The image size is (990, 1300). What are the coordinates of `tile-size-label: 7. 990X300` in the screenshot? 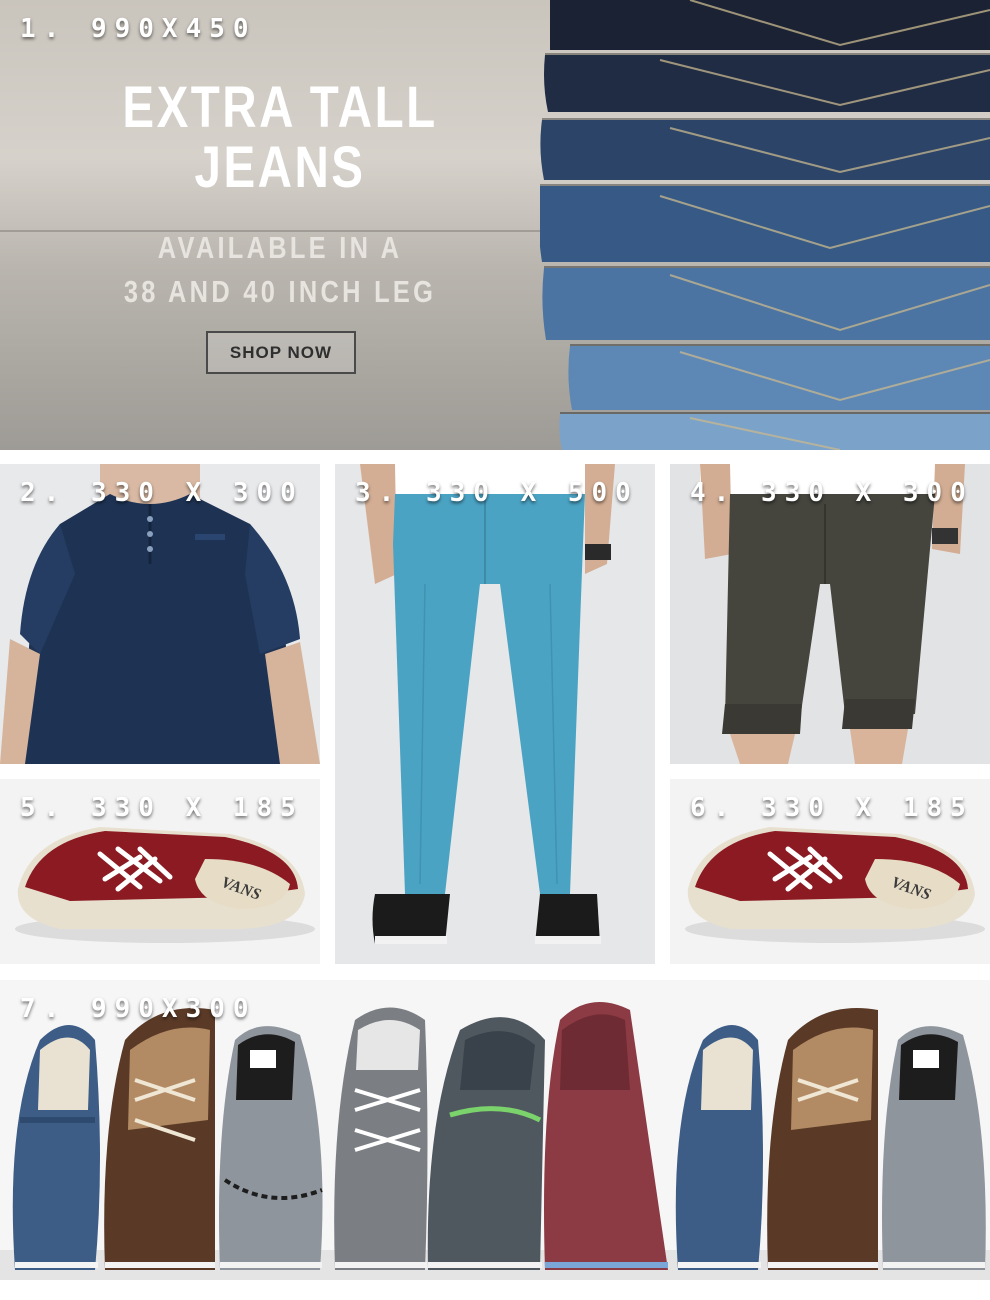 It's located at (138, 1009).